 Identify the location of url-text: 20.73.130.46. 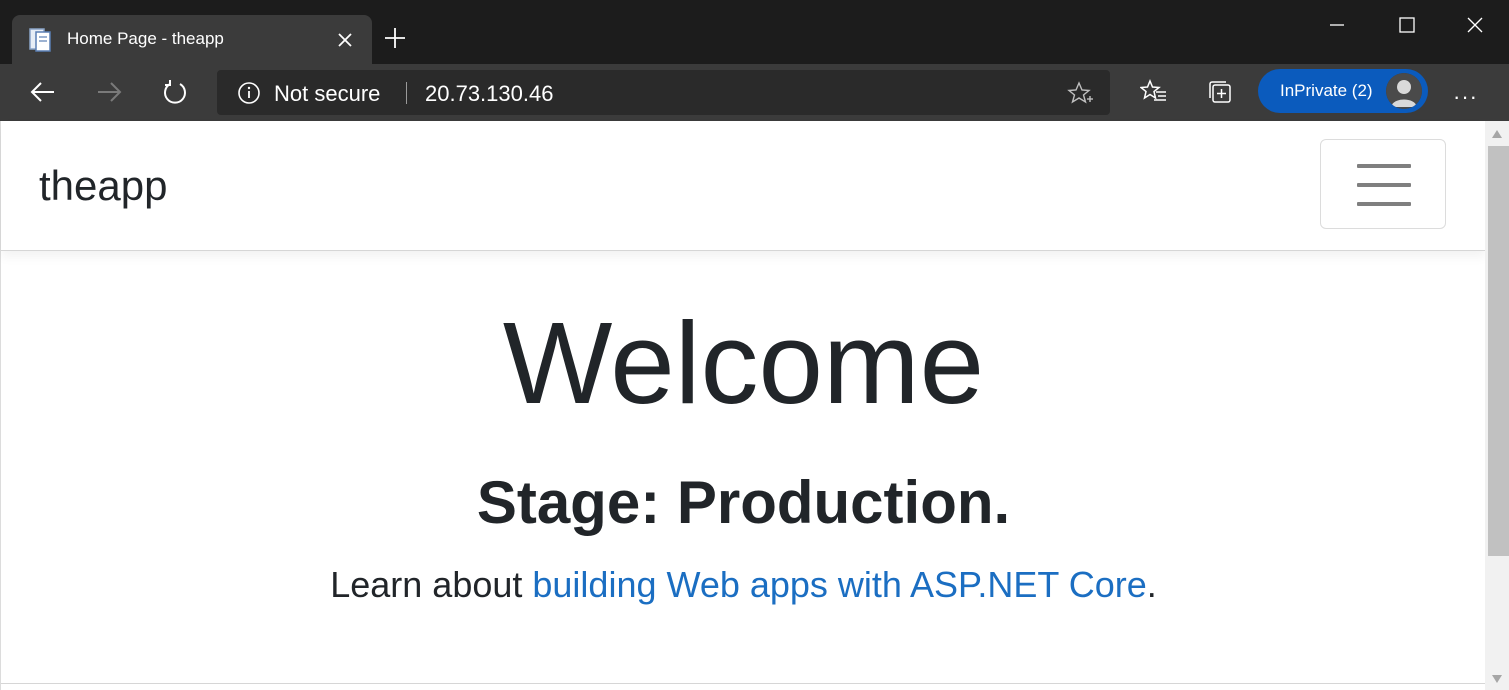
(489, 94).